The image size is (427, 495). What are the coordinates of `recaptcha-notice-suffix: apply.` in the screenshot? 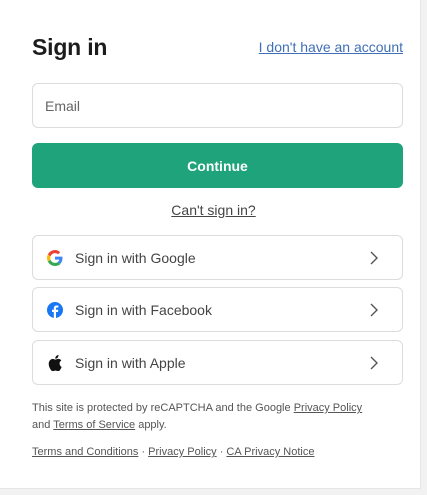 It's located at (151, 425).